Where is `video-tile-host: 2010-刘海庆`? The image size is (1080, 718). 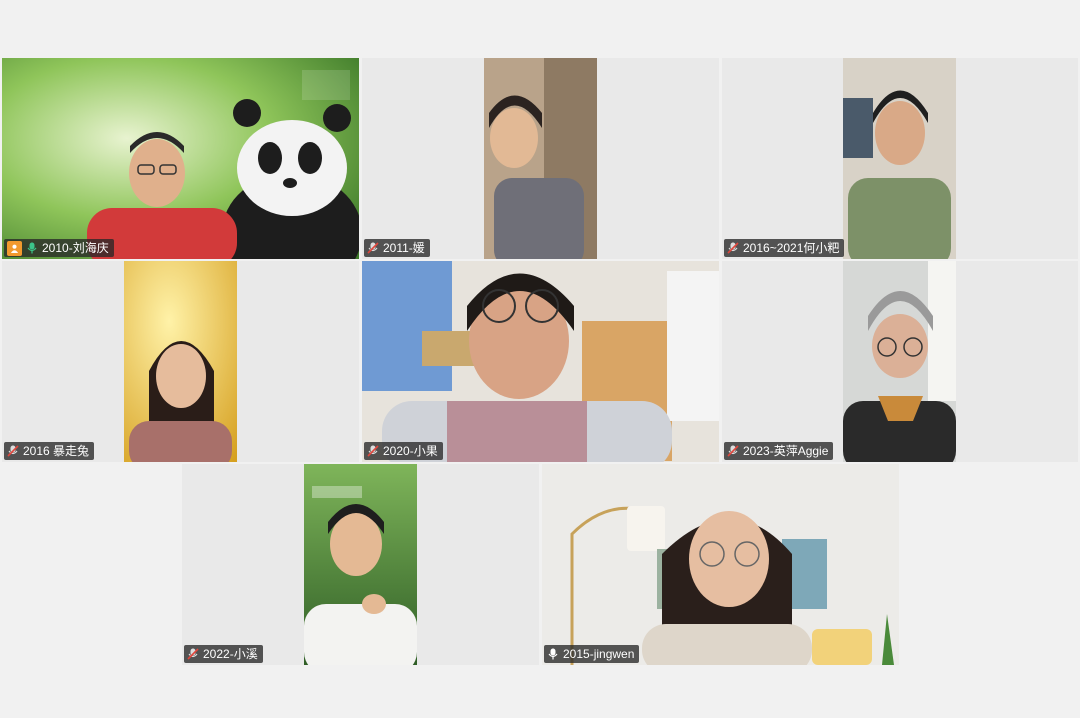
video-tile-host: 2010-刘海庆 is located at coordinates (180, 158).